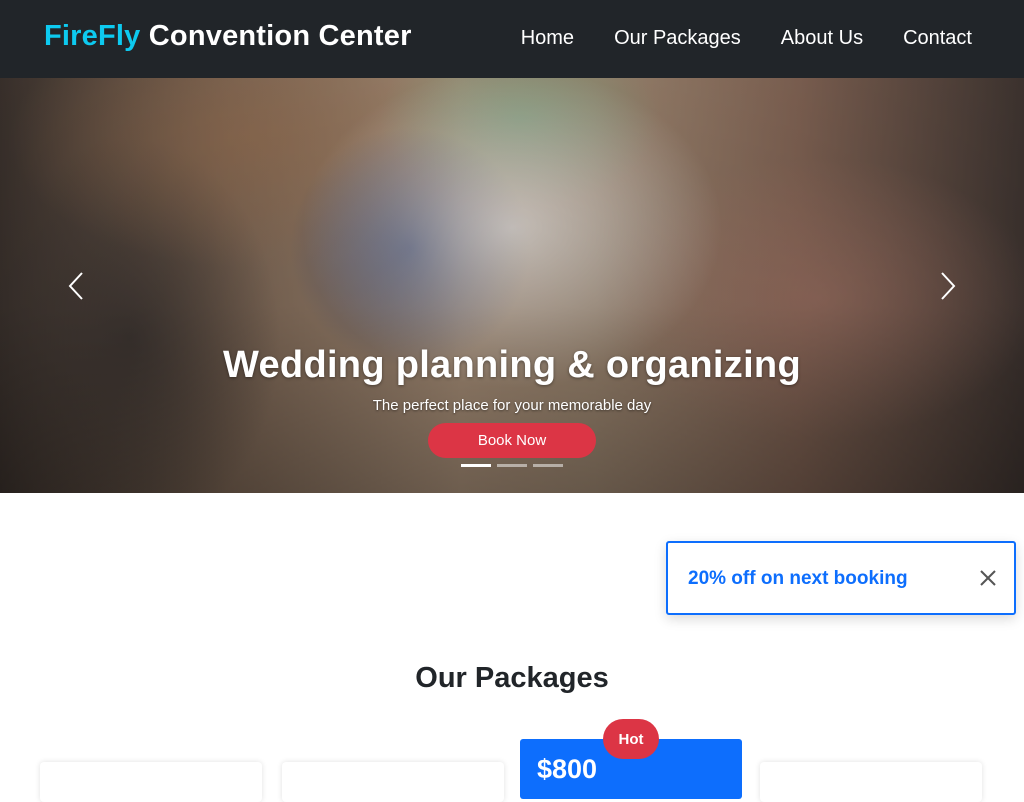  What do you see at coordinates (567, 769) in the screenshot?
I see `featured-package-price: $800` at bounding box center [567, 769].